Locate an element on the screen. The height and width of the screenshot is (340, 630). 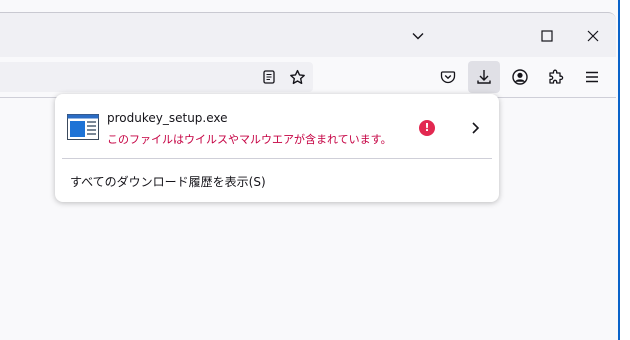
bookmark-star-button is located at coordinates (297, 77).